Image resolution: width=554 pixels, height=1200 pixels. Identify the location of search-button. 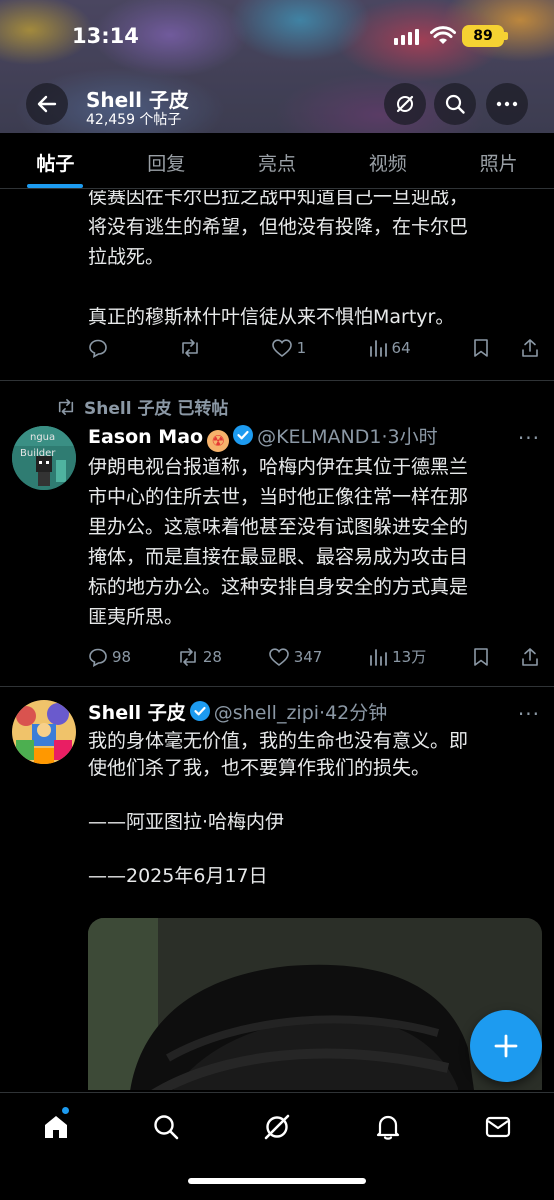
(455, 104).